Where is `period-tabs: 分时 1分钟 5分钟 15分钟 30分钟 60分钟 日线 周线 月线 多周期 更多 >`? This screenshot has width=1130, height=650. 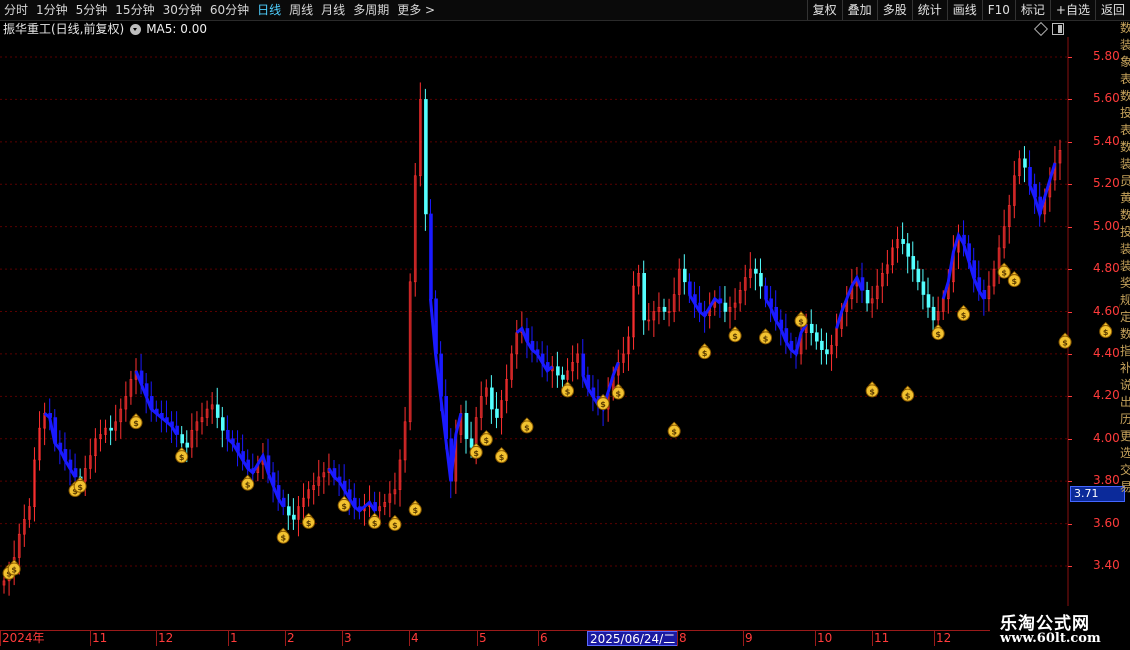
period-tabs: 分时 1分钟 5分钟 15分钟 30分钟 60分钟 日线 周线 月线 多周期 更多 > is located at coordinates (219, 10).